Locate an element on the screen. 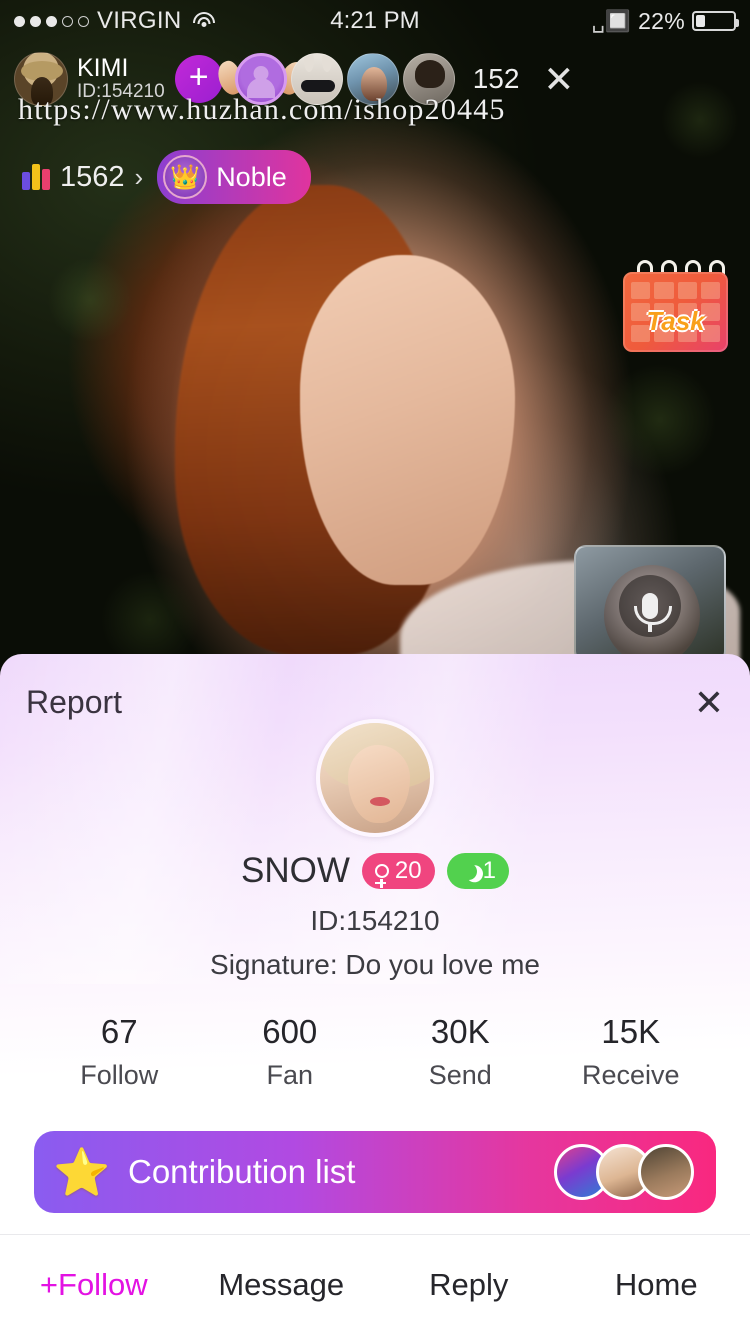 This screenshot has height=1334, width=750. contribution-list-button: ⭐ Contribution list is located at coordinates (375, 1172).